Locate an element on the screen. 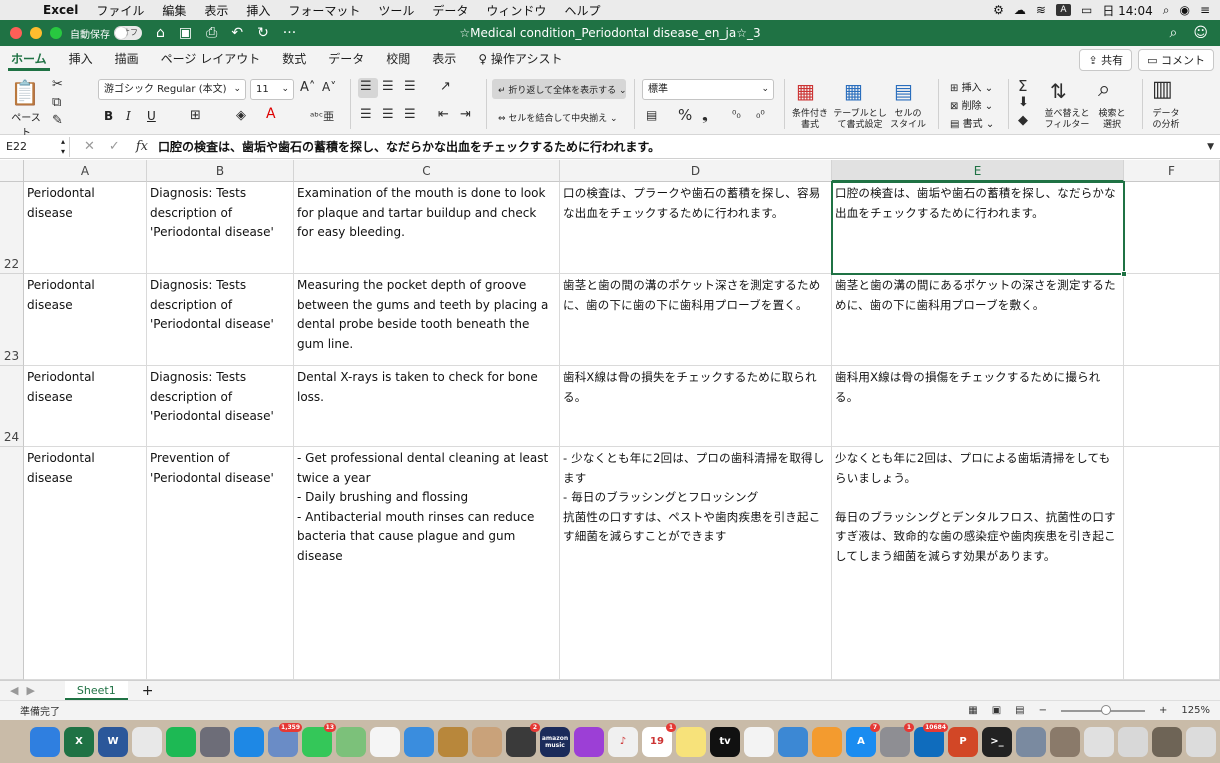  sort-filter-icon: ⇅ is located at coordinates (1058, 91).